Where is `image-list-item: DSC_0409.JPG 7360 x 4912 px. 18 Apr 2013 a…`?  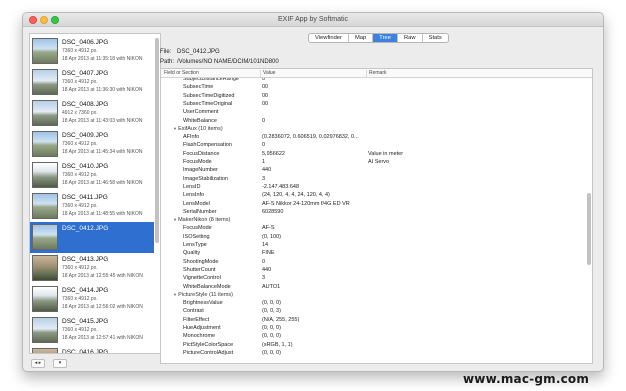
image-list-item: DSC_0409.JPG 7360 x 4912 px. 18 Apr 2013 a… is located at coordinates (92, 144).